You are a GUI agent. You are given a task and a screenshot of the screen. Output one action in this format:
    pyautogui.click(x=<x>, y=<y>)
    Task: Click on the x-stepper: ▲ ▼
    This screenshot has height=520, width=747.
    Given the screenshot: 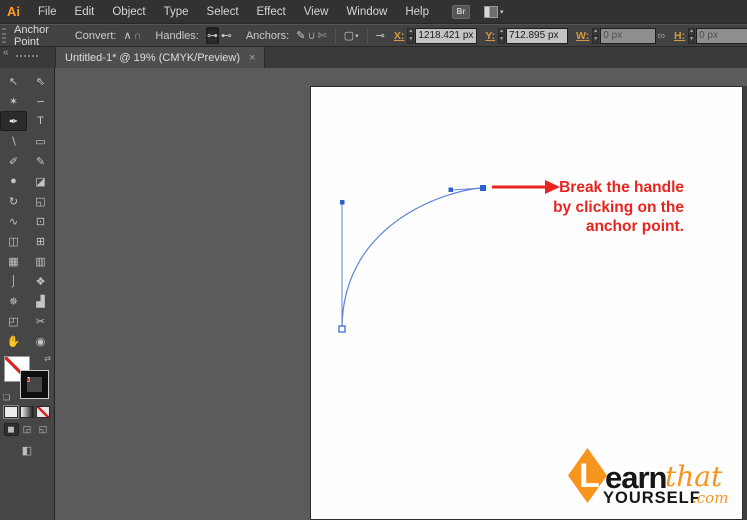 What is the action you would take?
    pyautogui.click(x=411, y=35)
    